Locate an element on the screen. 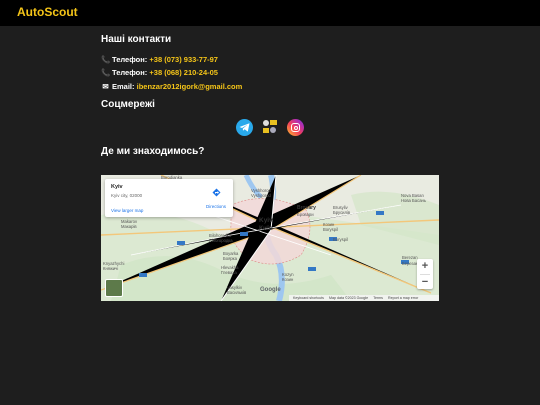  telegram-icon is located at coordinates (244, 127).